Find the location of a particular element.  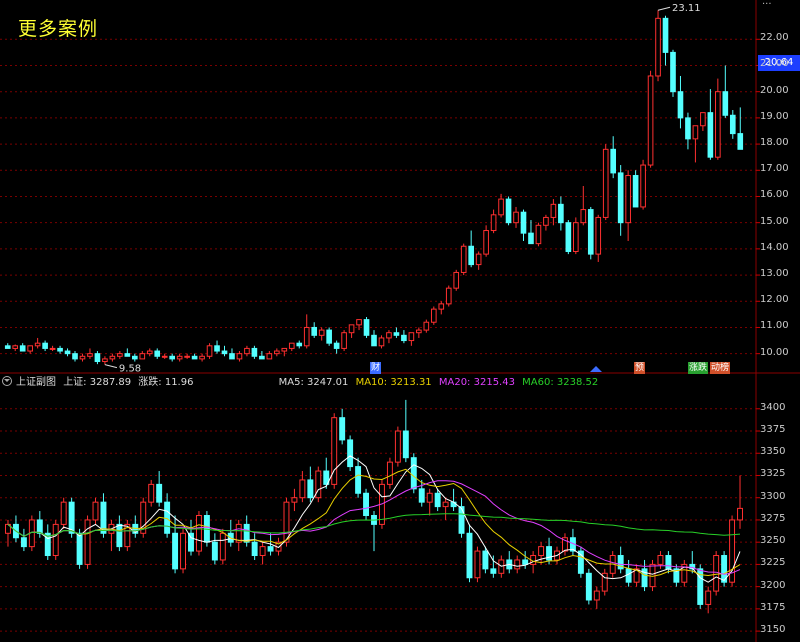

sub-y-tick: 3275 is located at coordinates (773, 518).